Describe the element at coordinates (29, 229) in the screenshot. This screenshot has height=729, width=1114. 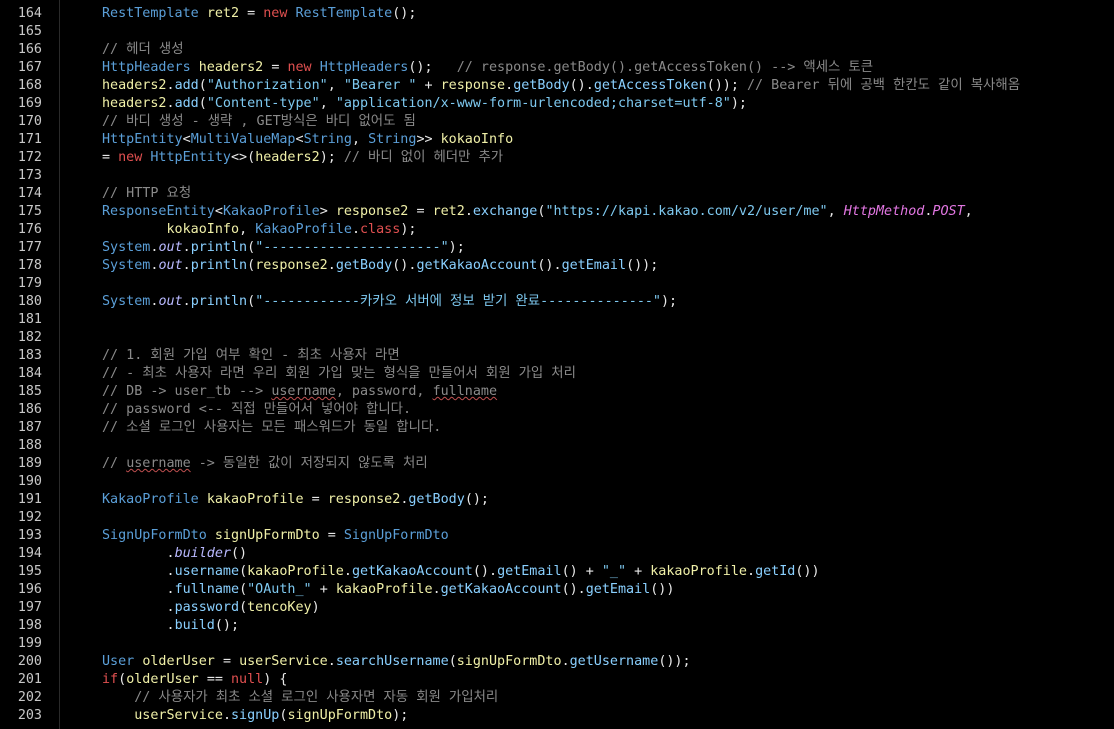
I see `line-number: 176` at that location.